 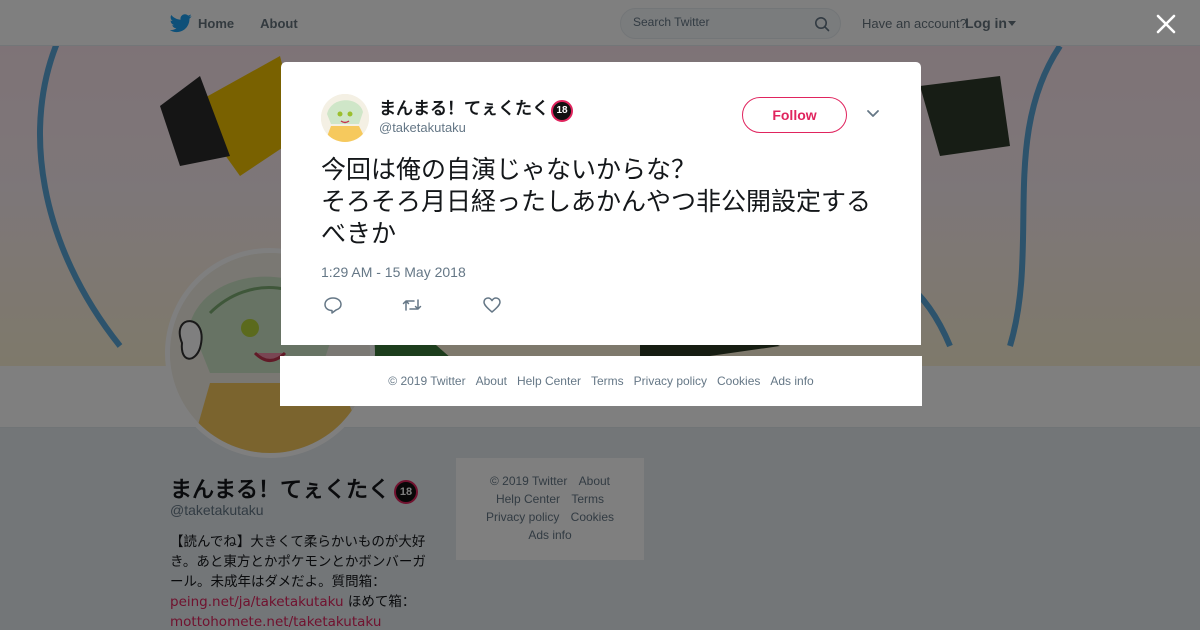 What do you see at coordinates (427, 381) in the screenshot?
I see `footer-copyright: © 2019 Twitter` at bounding box center [427, 381].